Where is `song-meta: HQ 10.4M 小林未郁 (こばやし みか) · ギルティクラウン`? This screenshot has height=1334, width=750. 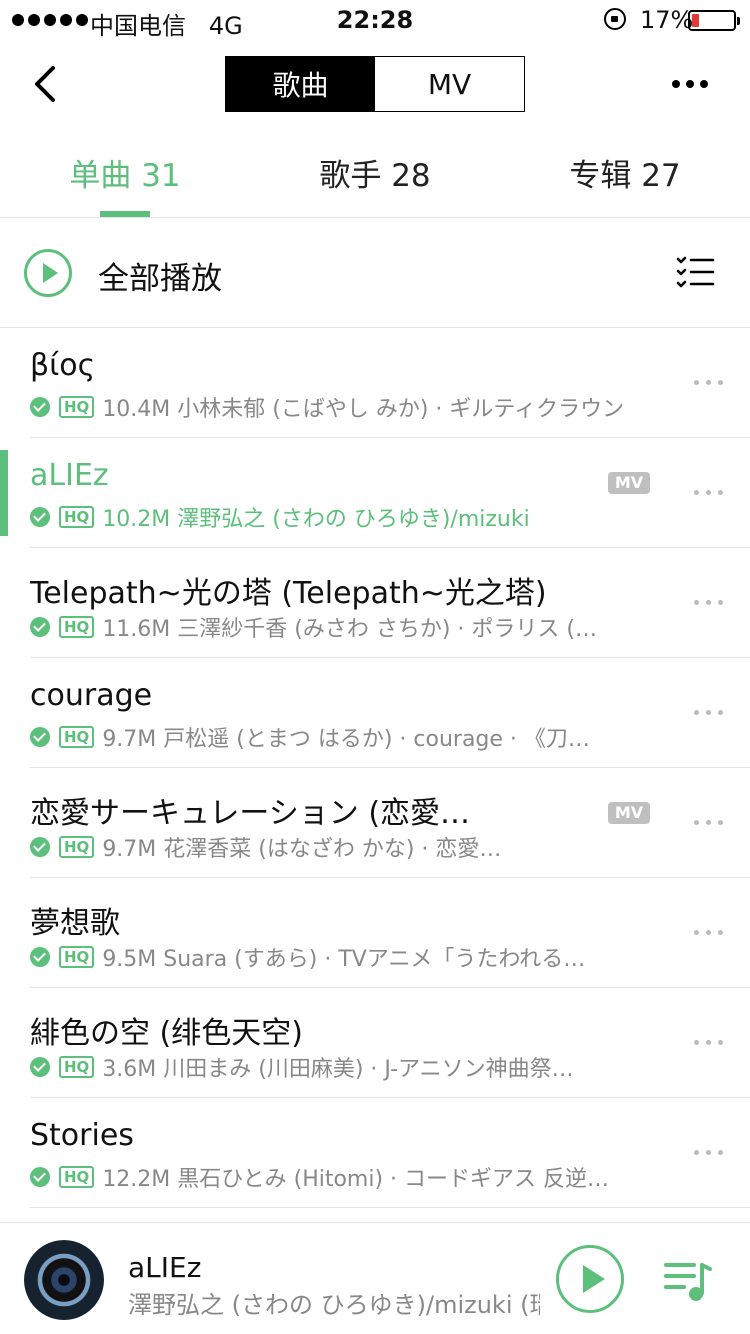 song-meta: HQ 10.4M 小林未郁 (こばやし みか) · ギルティクラウン is located at coordinates (340, 407).